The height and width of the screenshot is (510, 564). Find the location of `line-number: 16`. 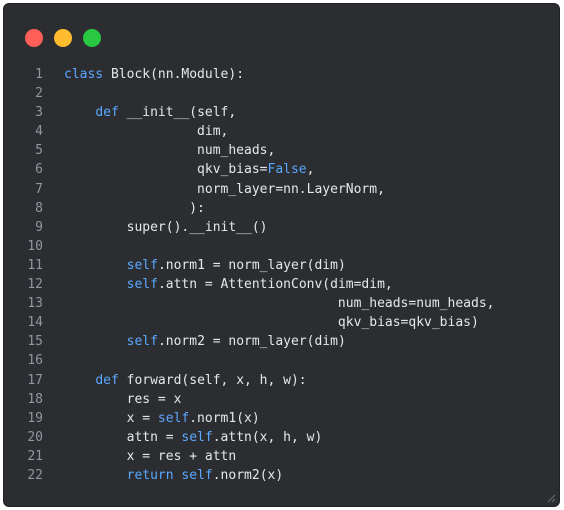

line-number: 16 is located at coordinates (35, 361).